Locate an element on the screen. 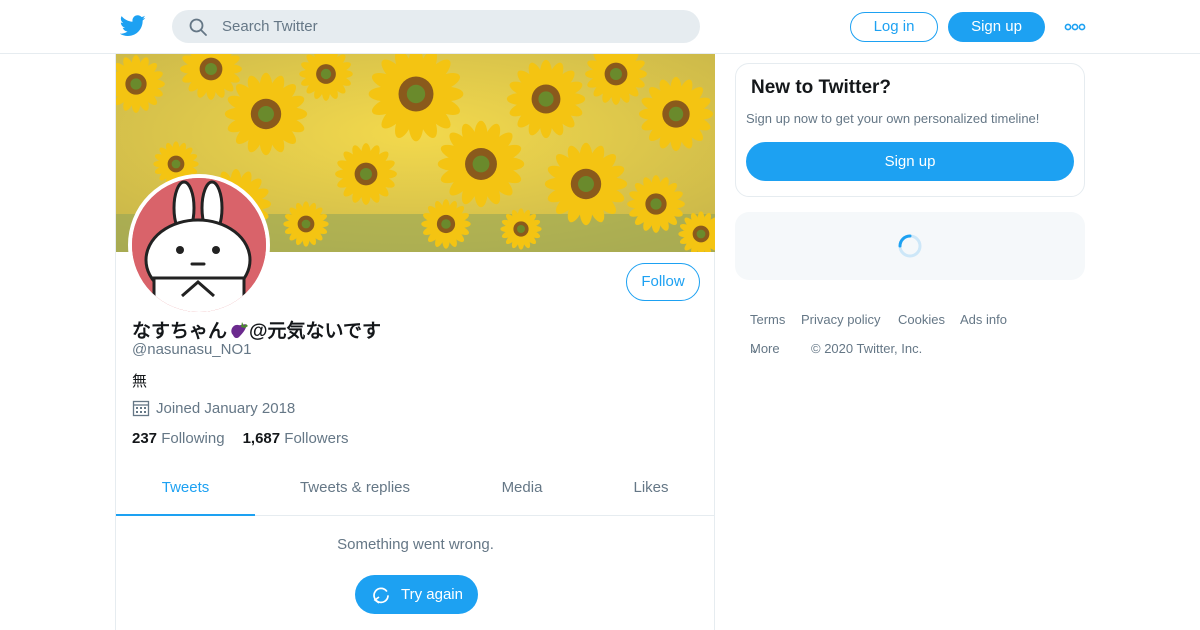  followers-link: 1,687 Followers is located at coordinates (296, 438).